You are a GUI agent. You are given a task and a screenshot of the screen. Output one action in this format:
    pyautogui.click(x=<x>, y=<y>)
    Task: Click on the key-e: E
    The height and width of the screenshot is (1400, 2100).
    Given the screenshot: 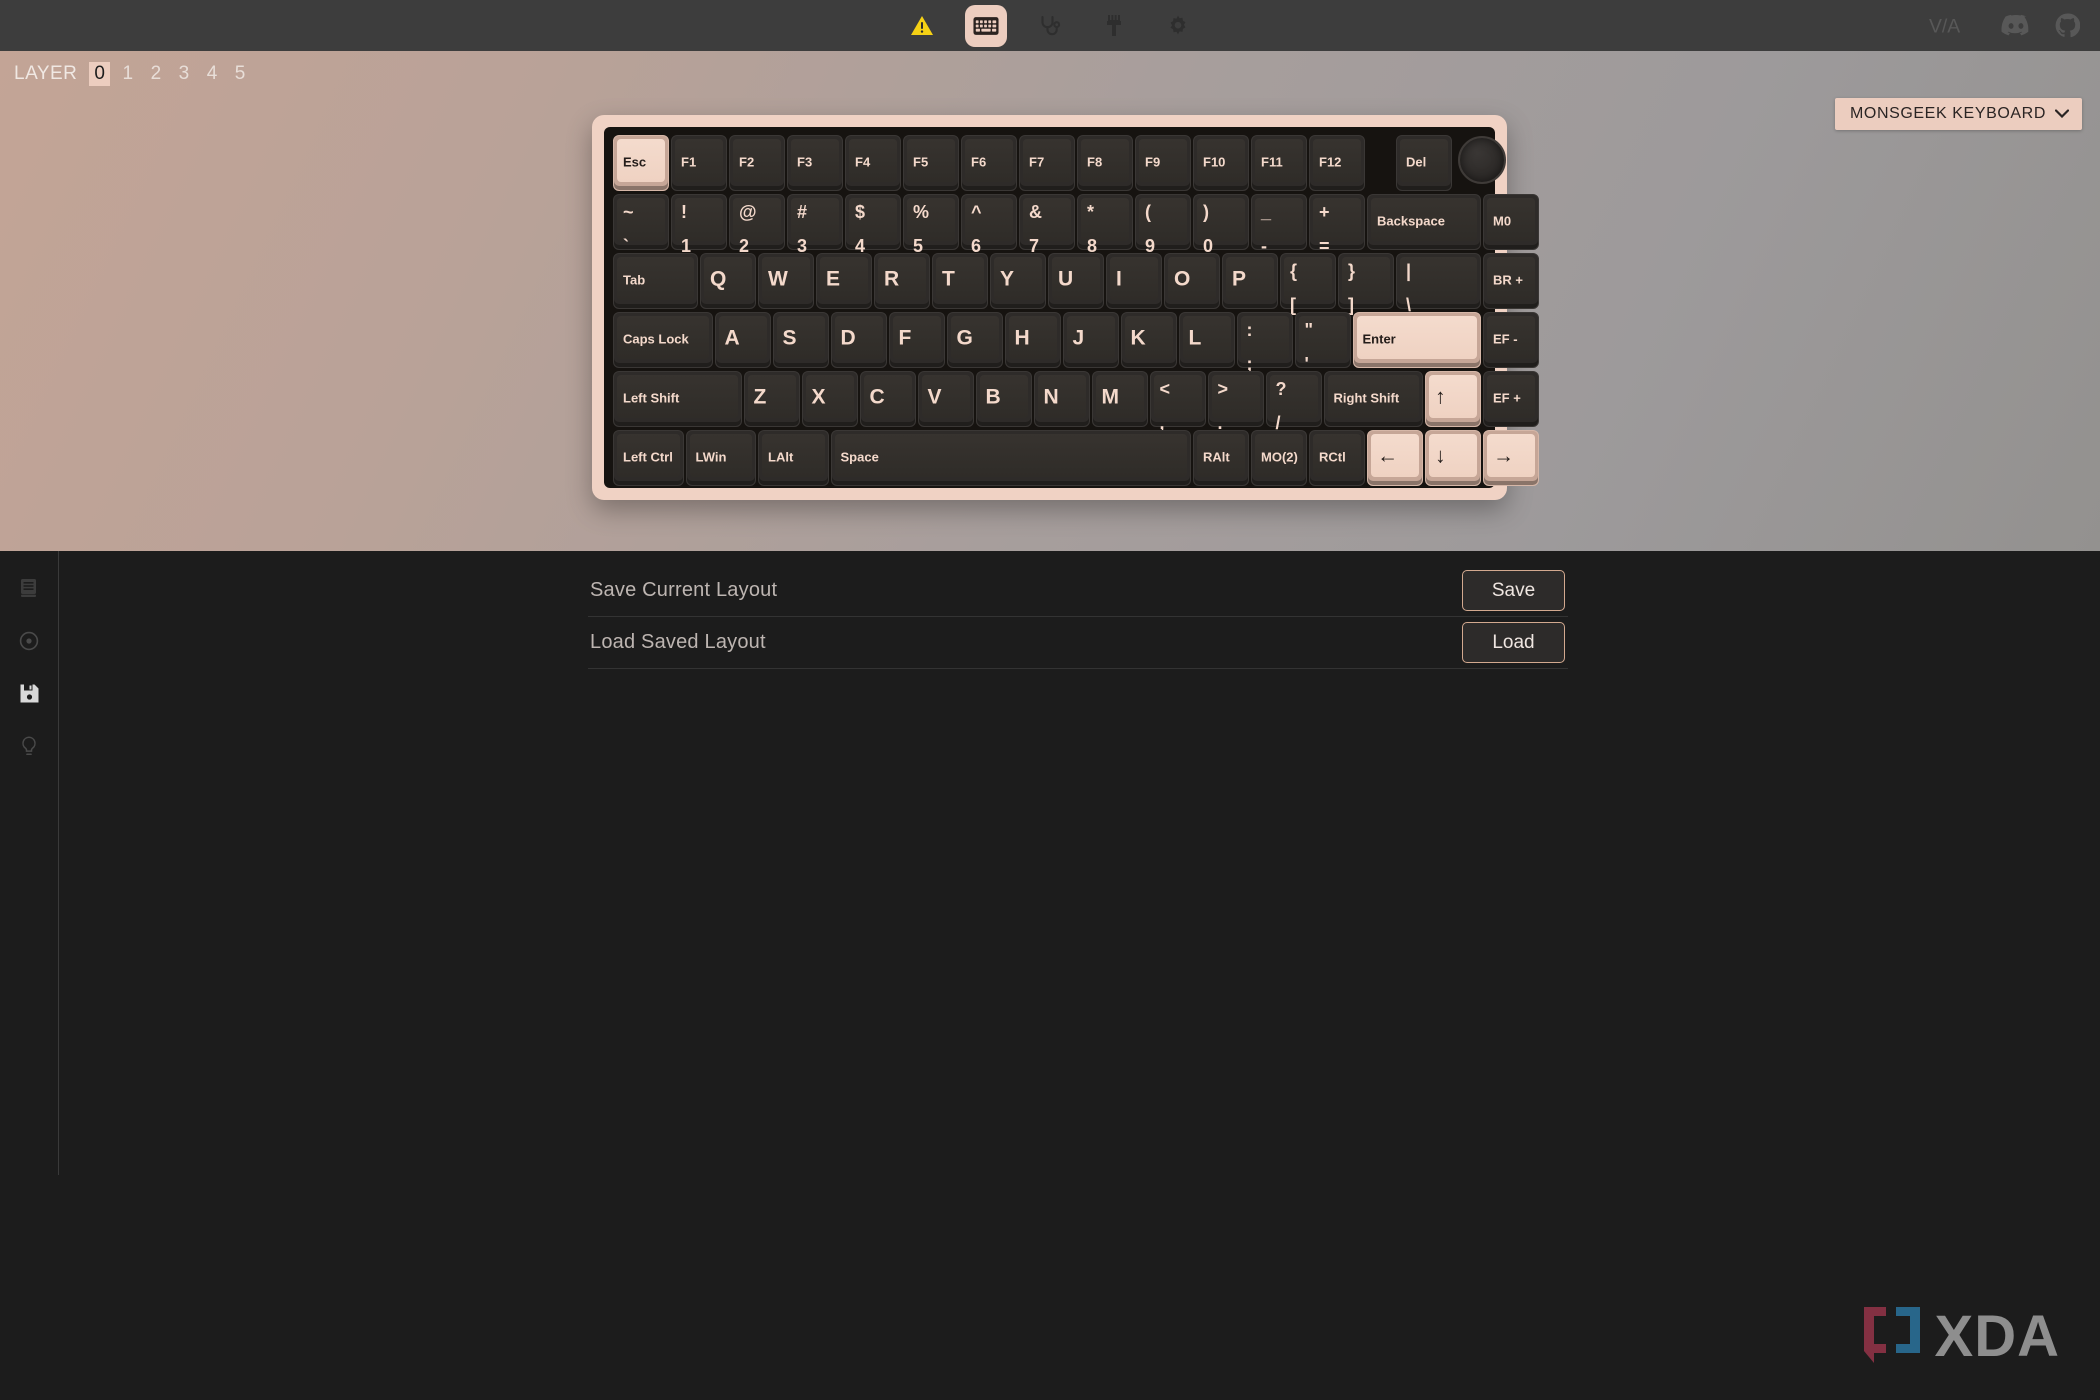 What is the action you would take?
    pyautogui.click(x=844, y=281)
    